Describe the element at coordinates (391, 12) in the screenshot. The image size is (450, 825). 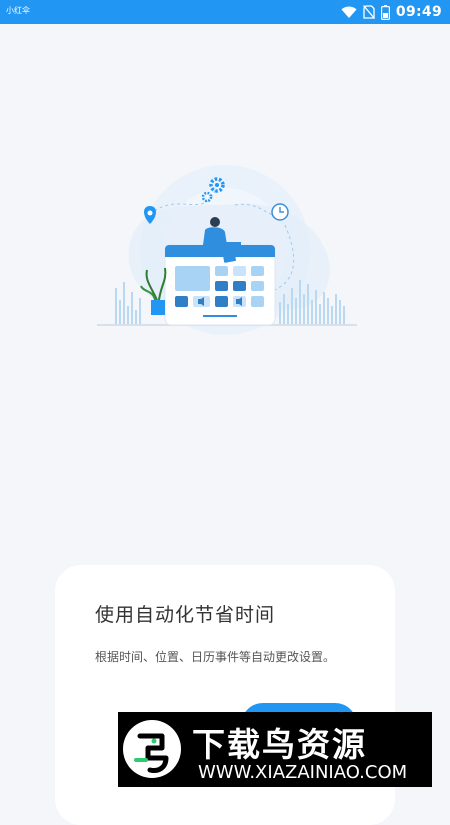
I see `status-icons: 09:49` at that location.